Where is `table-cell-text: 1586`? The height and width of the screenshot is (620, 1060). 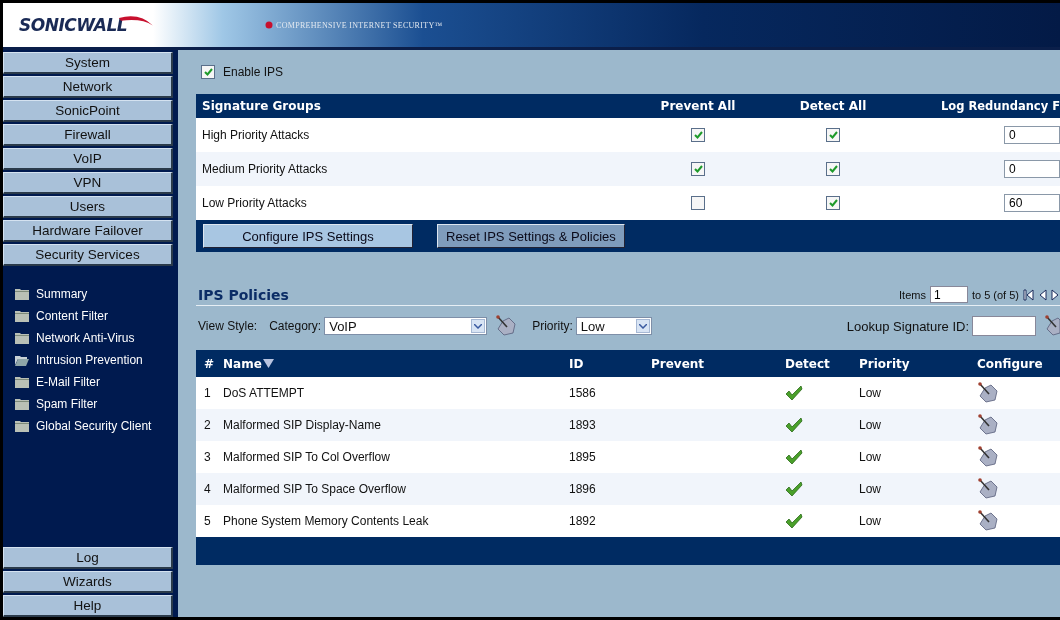
table-cell-text: 1586 is located at coordinates (583, 393).